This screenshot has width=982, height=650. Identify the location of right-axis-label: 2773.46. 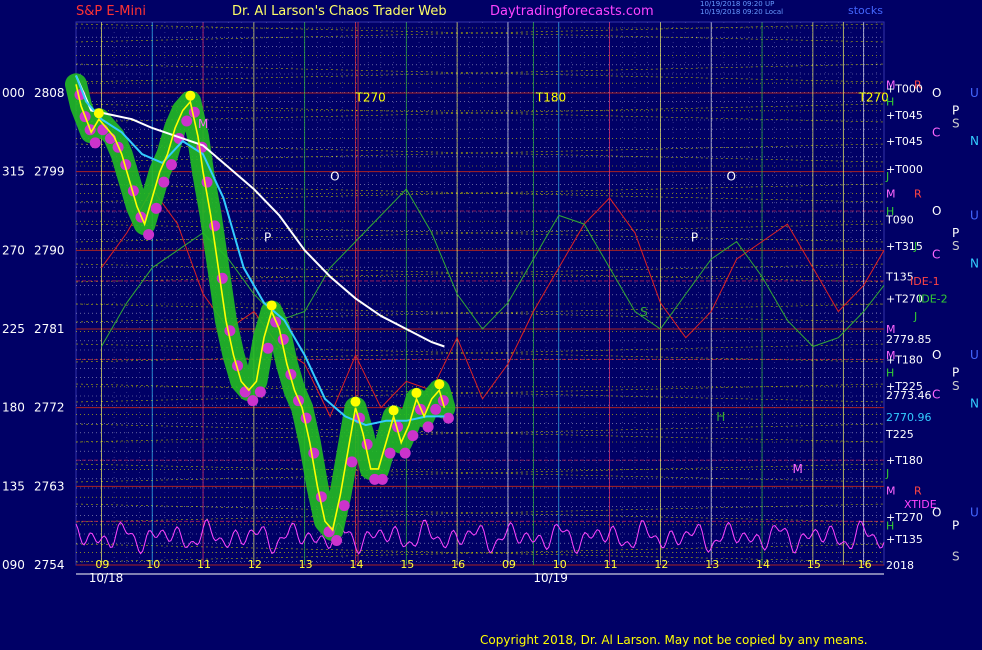
(909, 395).